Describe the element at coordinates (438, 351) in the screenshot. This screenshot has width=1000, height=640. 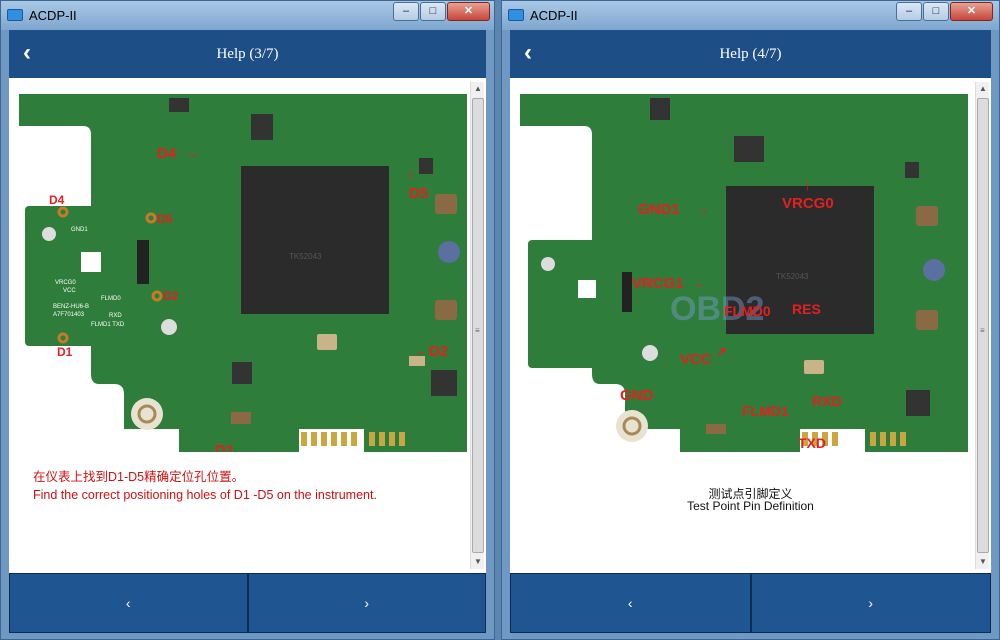
I see `board-label-d2: D2` at that location.